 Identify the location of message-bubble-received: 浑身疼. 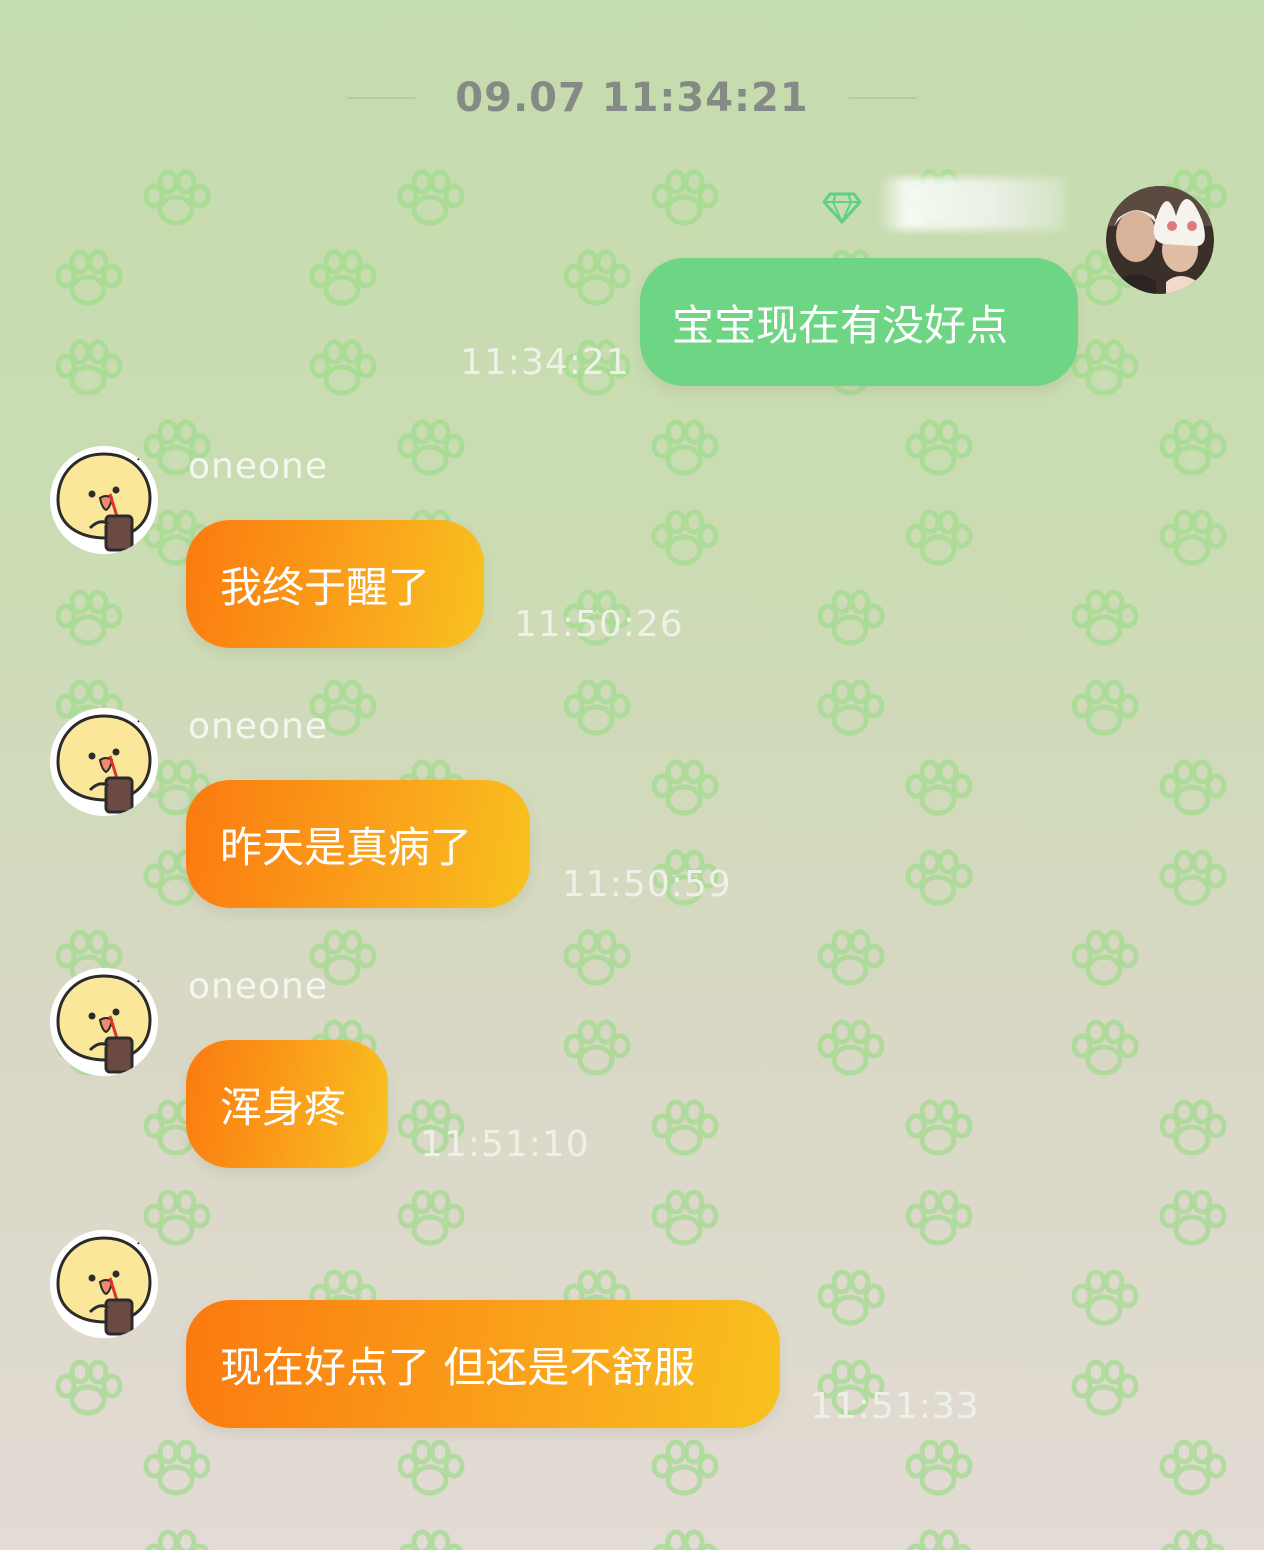
(287, 1104).